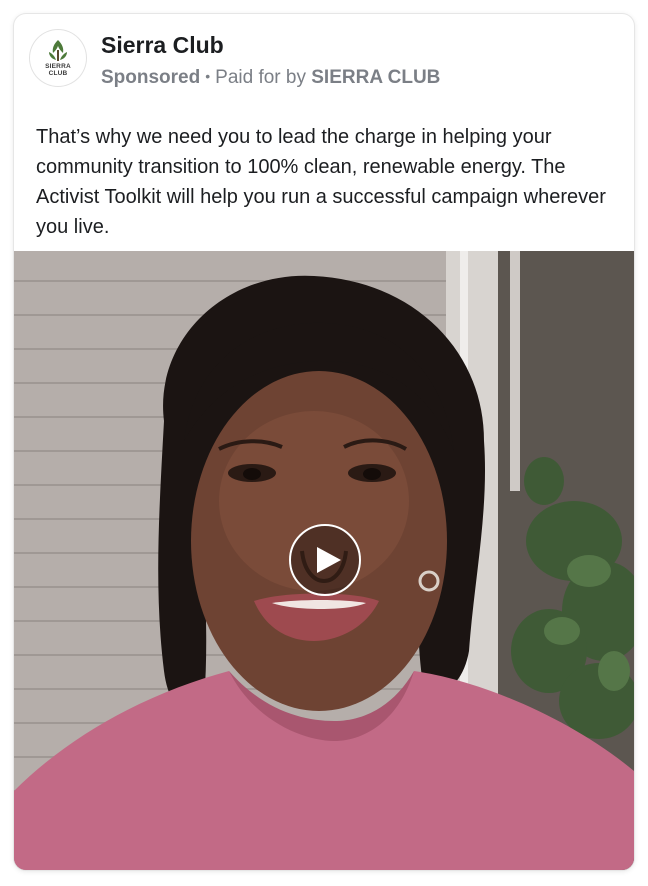 The image size is (648, 886). Describe the element at coordinates (329, 560) in the screenshot. I see `play-icon` at that location.